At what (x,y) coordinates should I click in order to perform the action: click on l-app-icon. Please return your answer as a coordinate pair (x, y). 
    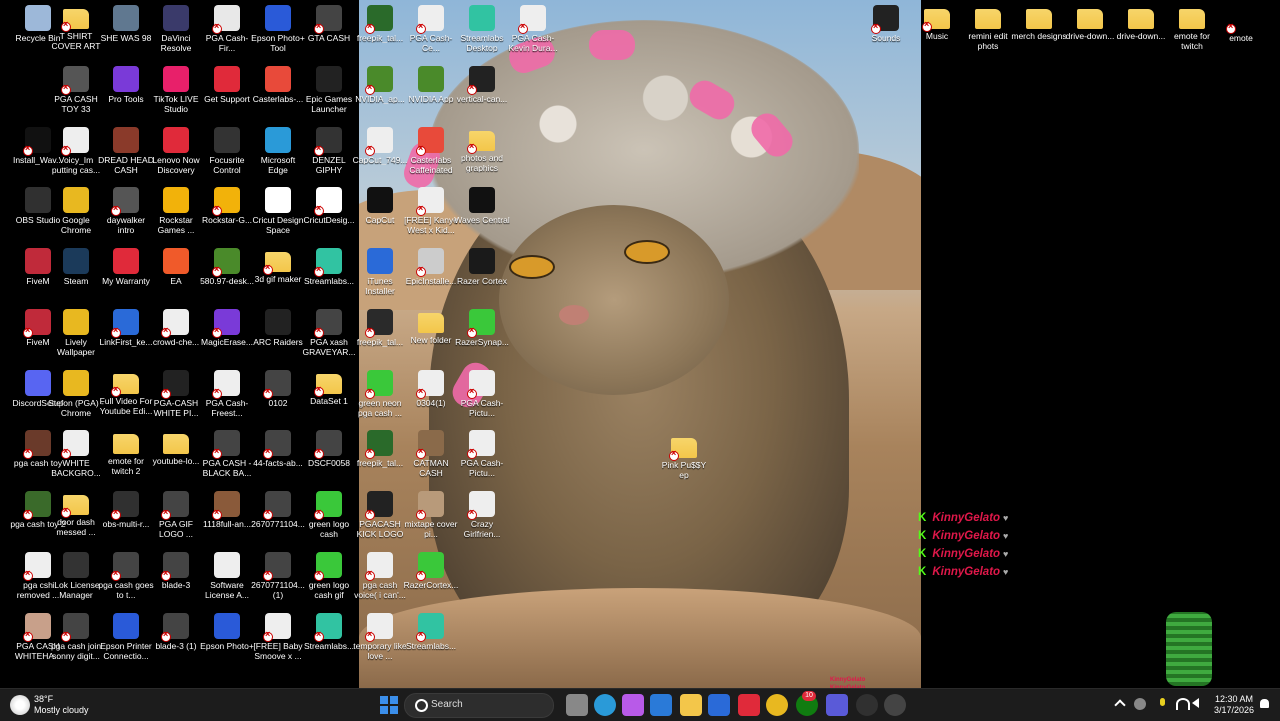
    Looking at the image, I should click on (749, 705).